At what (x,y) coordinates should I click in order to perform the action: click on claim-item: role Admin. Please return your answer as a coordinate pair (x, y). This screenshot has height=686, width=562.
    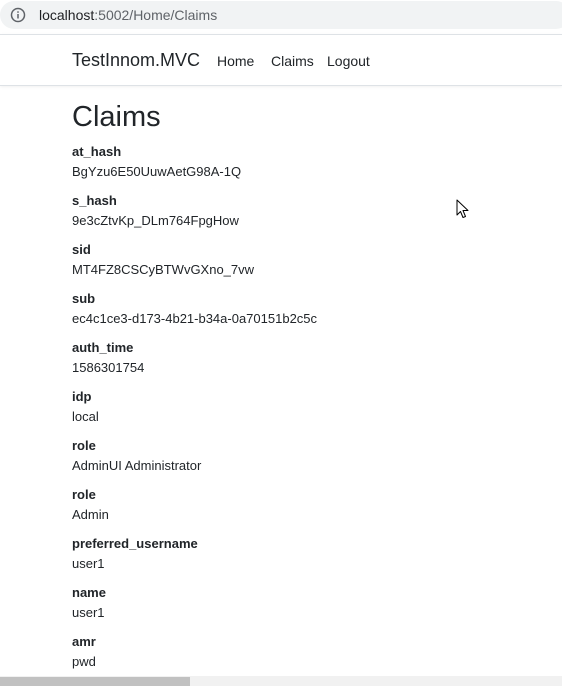
    Looking at the image, I should click on (307, 510).